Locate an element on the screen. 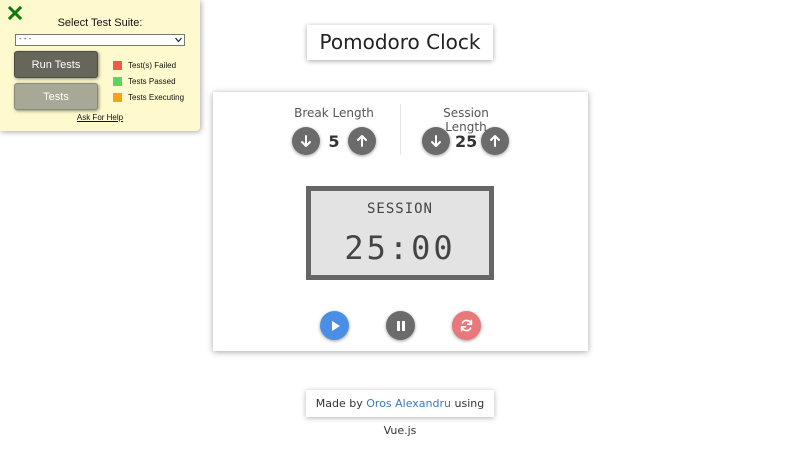 This screenshot has width=800, height=450. chevron-down-icon is located at coordinates (178, 40).